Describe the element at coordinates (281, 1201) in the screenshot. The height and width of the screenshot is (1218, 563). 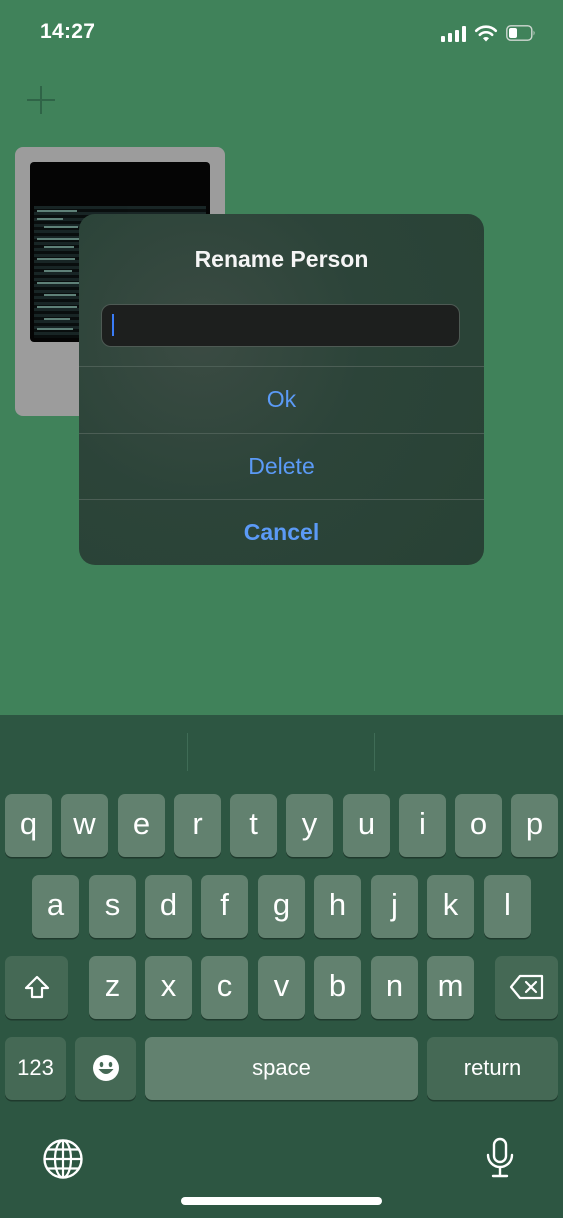
I see `home-indicator` at that location.